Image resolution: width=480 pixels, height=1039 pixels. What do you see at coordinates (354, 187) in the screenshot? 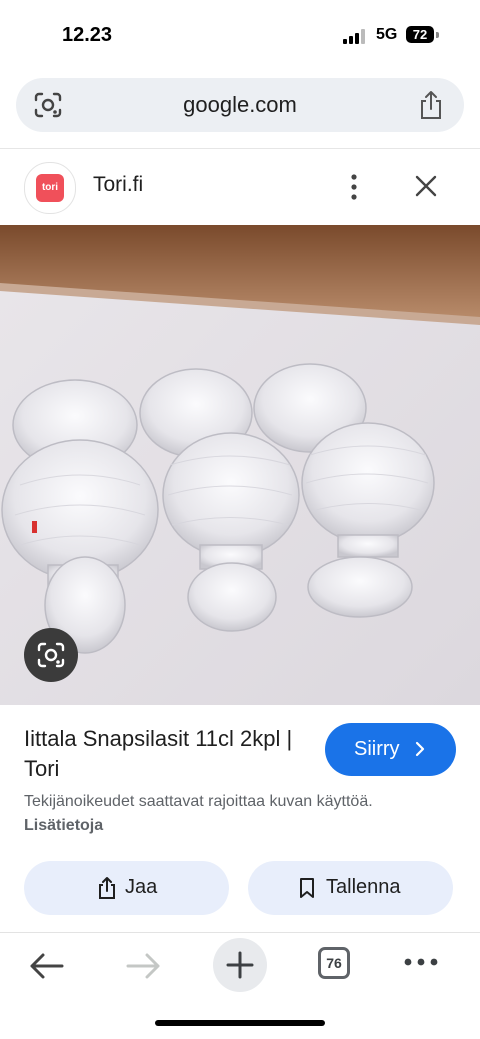
I see `more-vert-icon` at bounding box center [354, 187].